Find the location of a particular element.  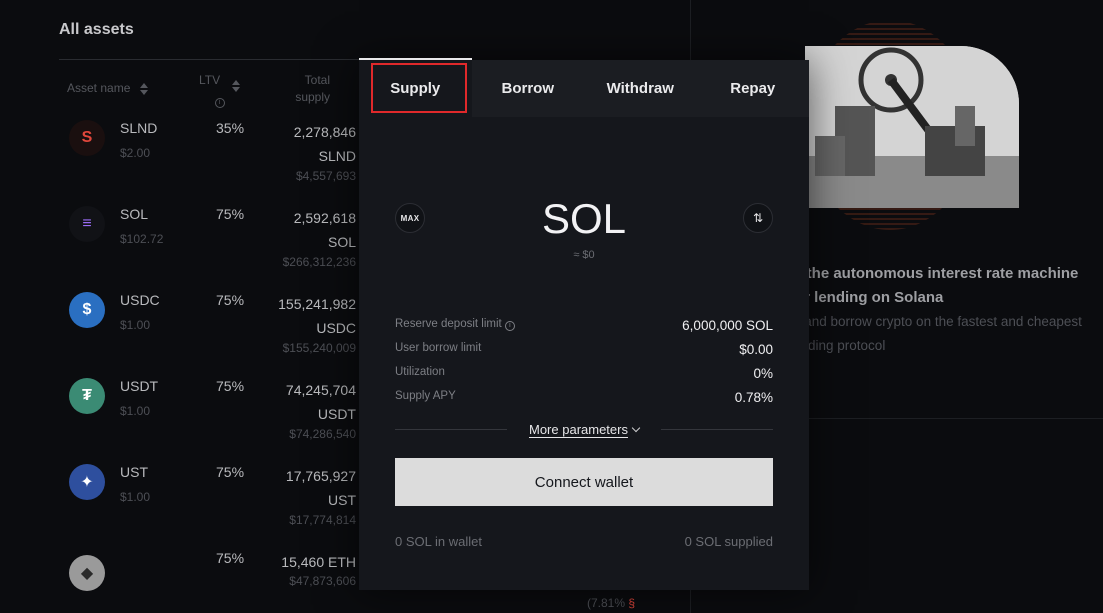

token-icon: ≡ is located at coordinates (87, 224).